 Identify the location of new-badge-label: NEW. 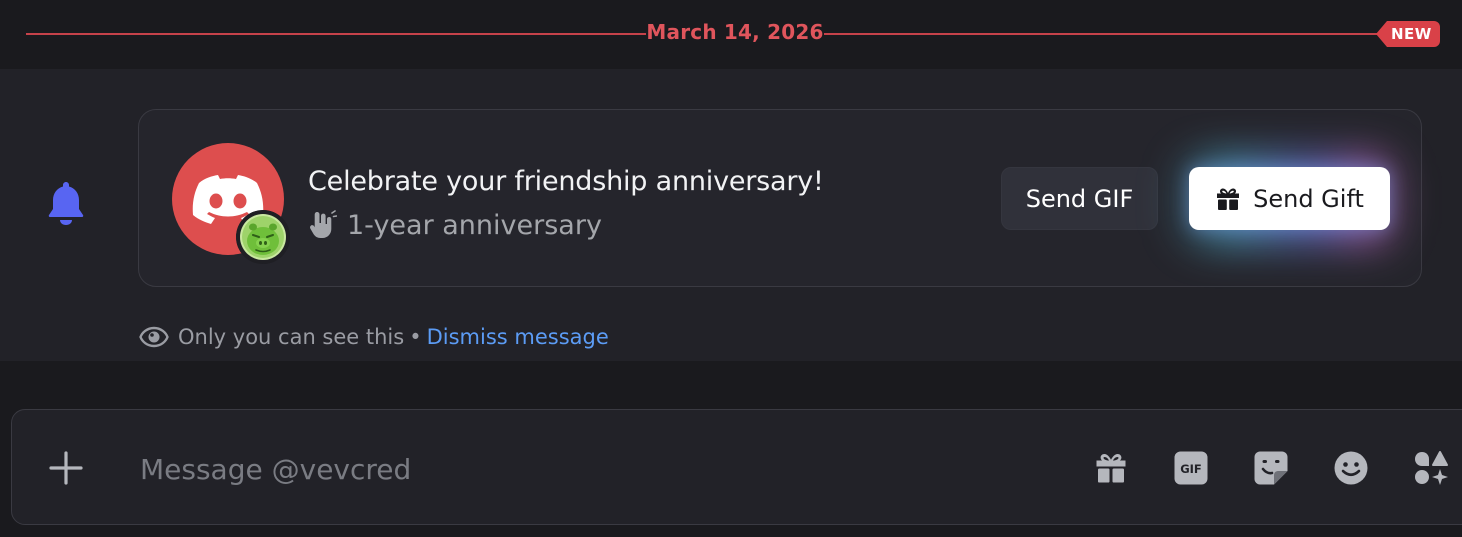
(1413, 34).